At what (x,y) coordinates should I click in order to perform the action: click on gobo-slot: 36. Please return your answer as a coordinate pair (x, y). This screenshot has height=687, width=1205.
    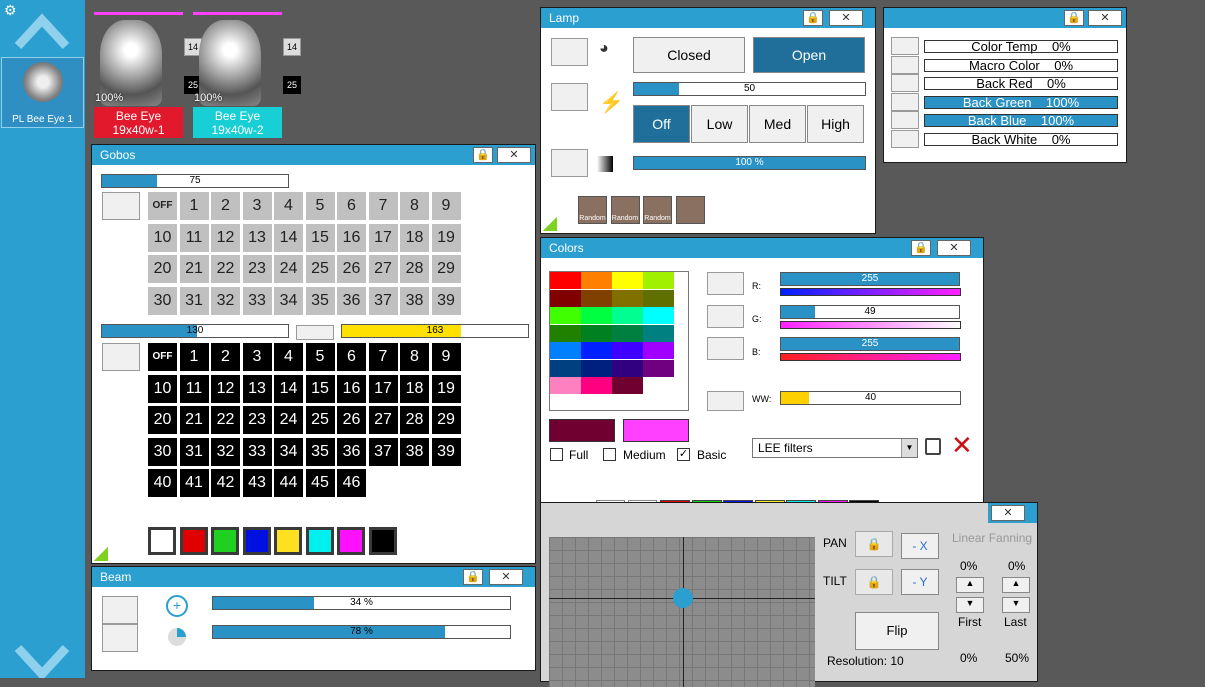
    Looking at the image, I should click on (351, 300).